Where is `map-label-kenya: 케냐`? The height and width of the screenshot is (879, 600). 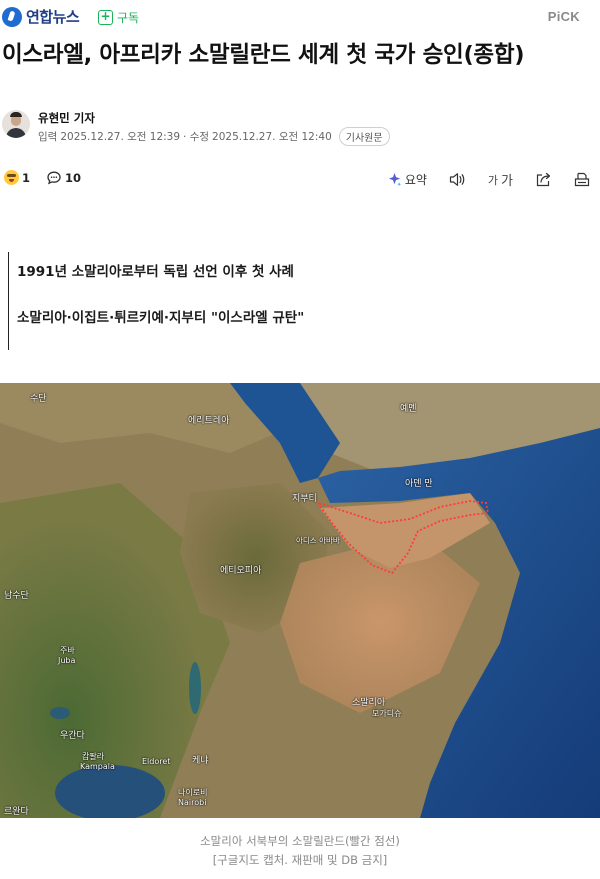
map-label-kenya: 케냐 is located at coordinates (200, 761).